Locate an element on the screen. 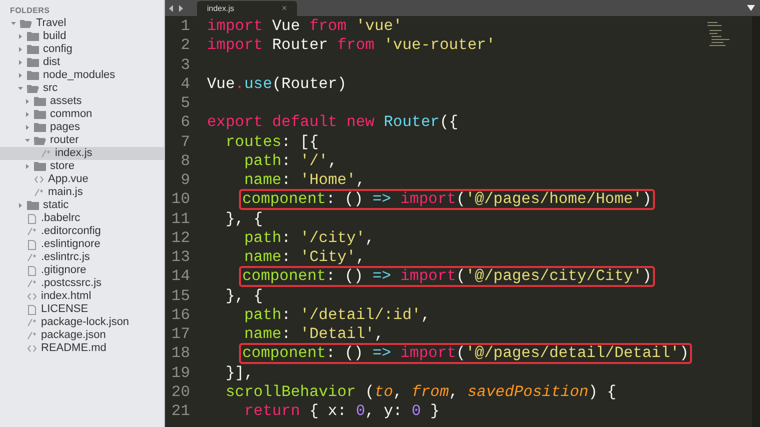 This screenshot has height=427, width=760. tree-item: config is located at coordinates (82, 49).